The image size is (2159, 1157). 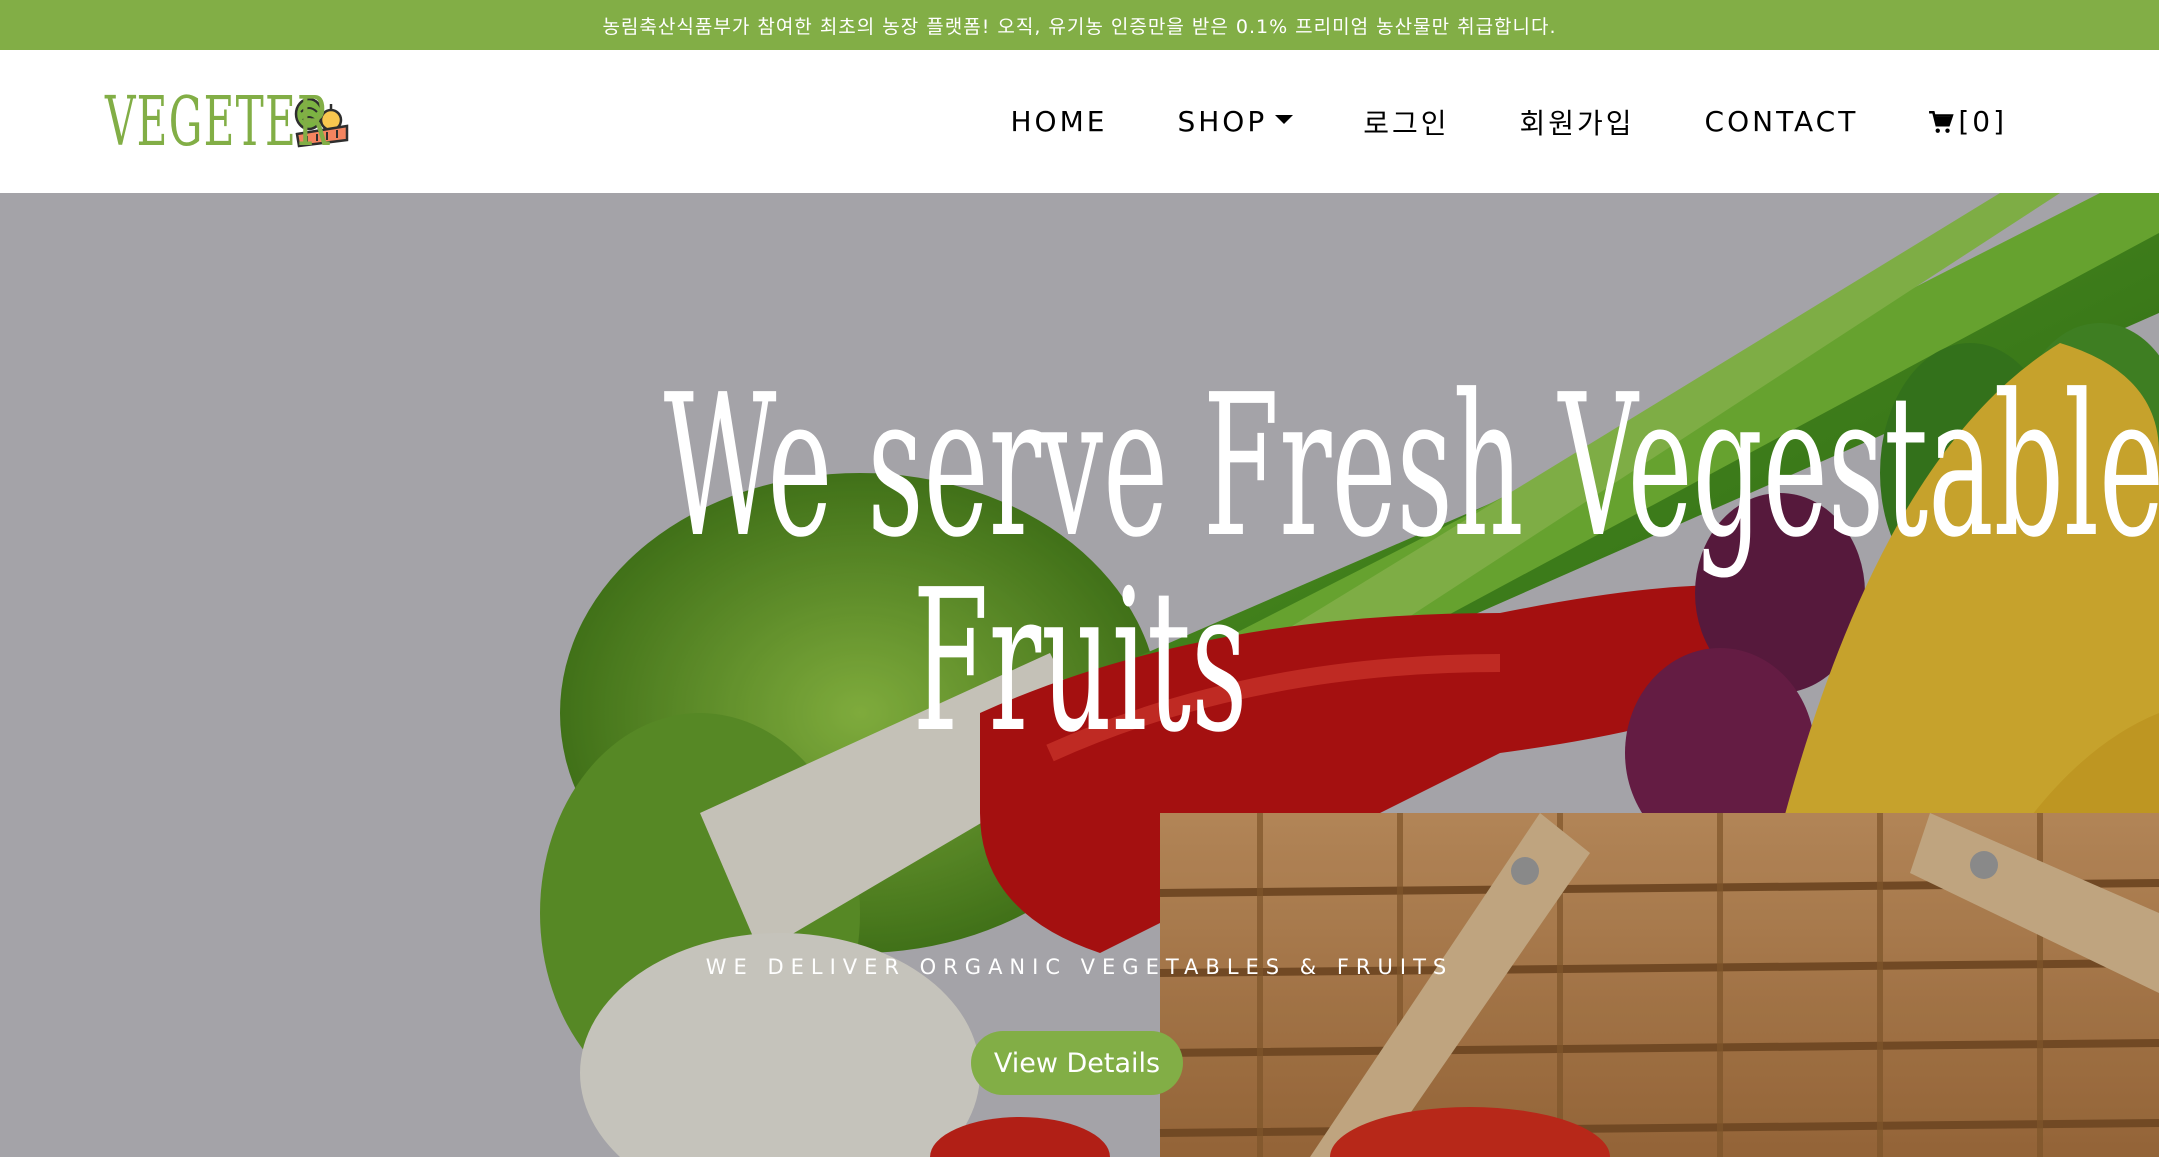 What do you see at coordinates (1077, 1063) in the screenshot?
I see `view-details-button: View Details` at bounding box center [1077, 1063].